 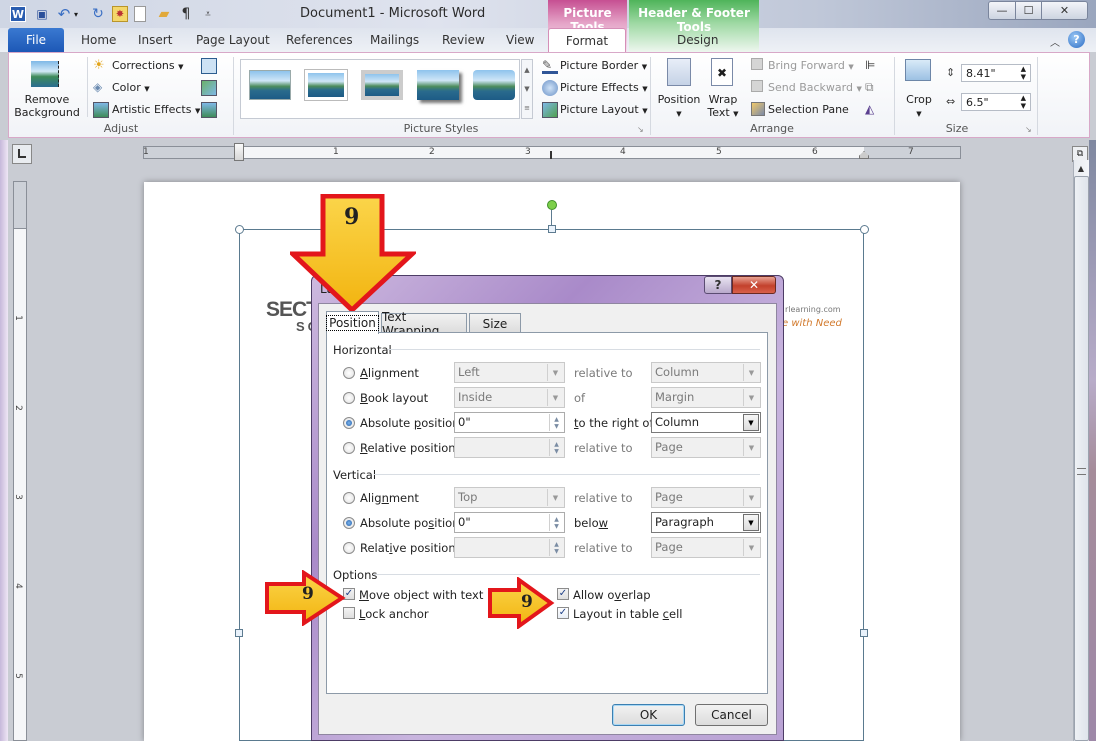 I want to click on dialog-help-button: ?, so click(x=718, y=285).